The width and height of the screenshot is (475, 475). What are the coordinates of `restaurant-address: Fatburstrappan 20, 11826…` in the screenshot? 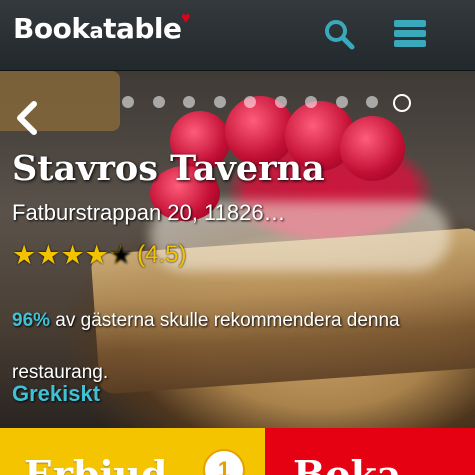 It's located at (149, 212).